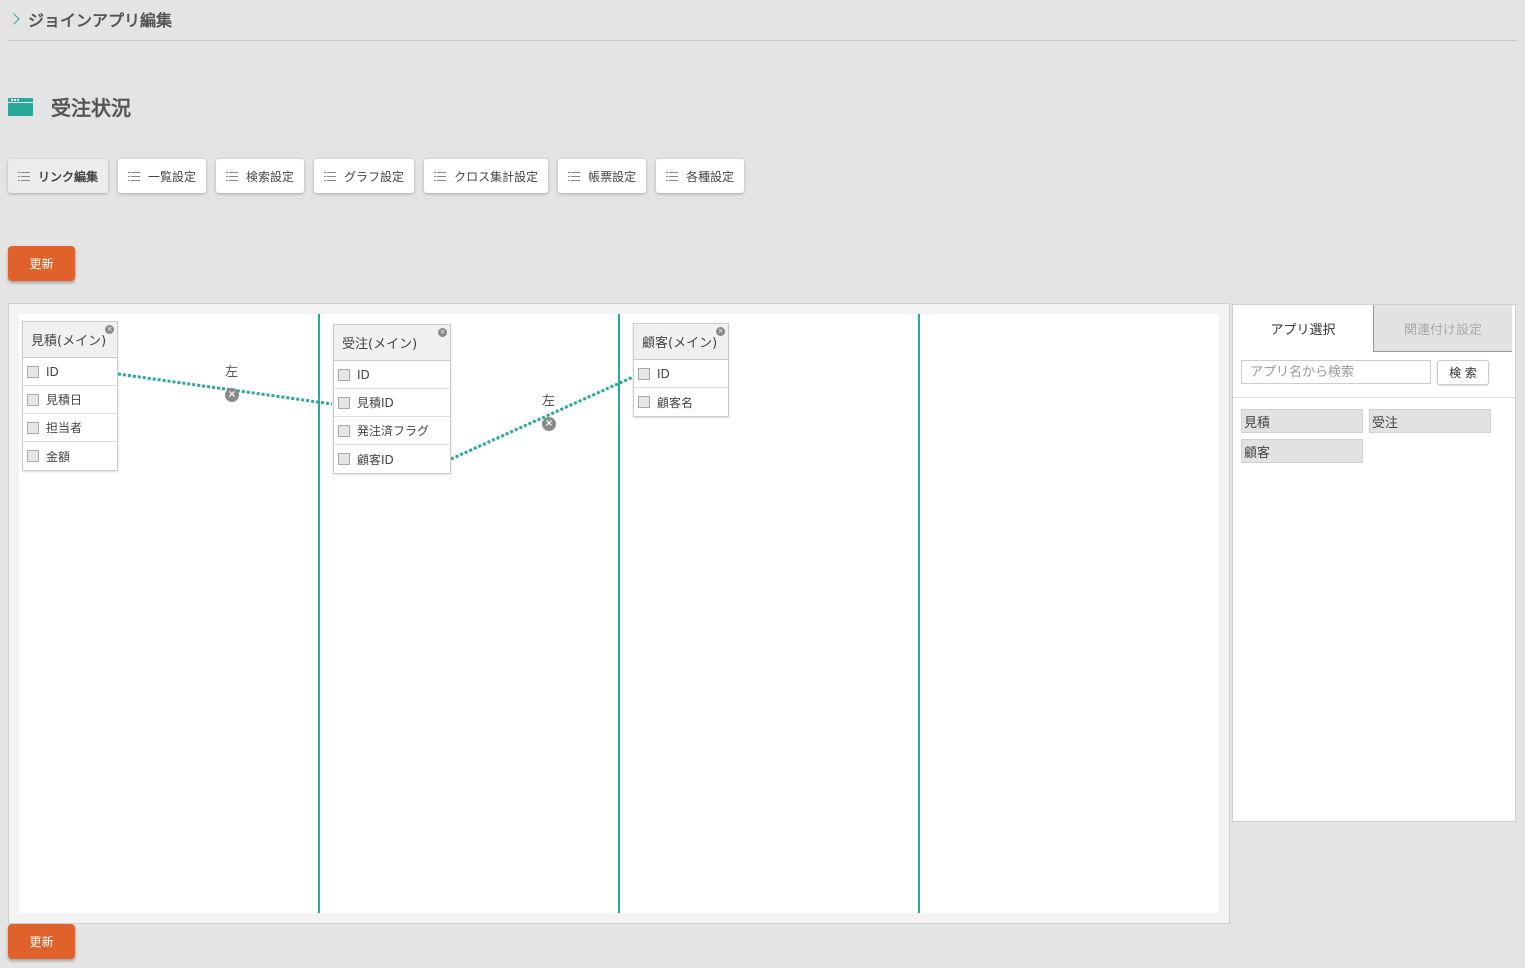 The height and width of the screenshot is (968, 1525). I want to click on side-panel: アプリ選択 関連付け設定 検 索 見積 受注 顧客, so click(1374, 563).